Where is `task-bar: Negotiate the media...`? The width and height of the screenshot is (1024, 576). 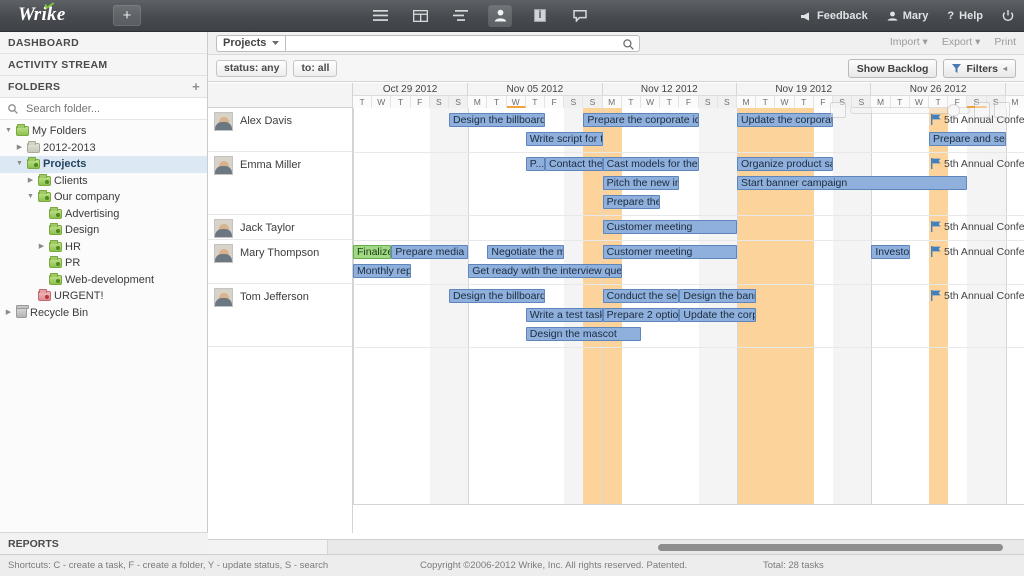
task-bar: Negotiate the media... is located at coordinates (526, 252).